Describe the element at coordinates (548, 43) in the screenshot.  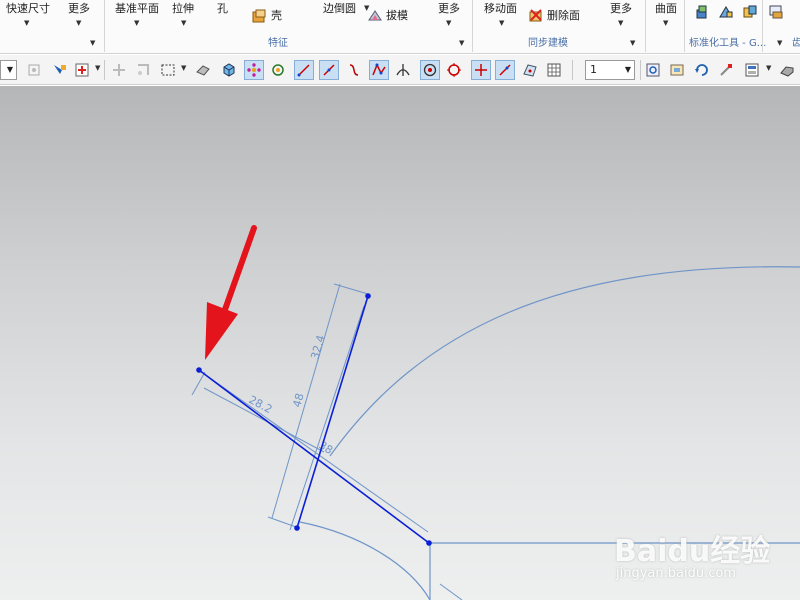
I see `group-label-sync-modeling: 同步建模` at that location.